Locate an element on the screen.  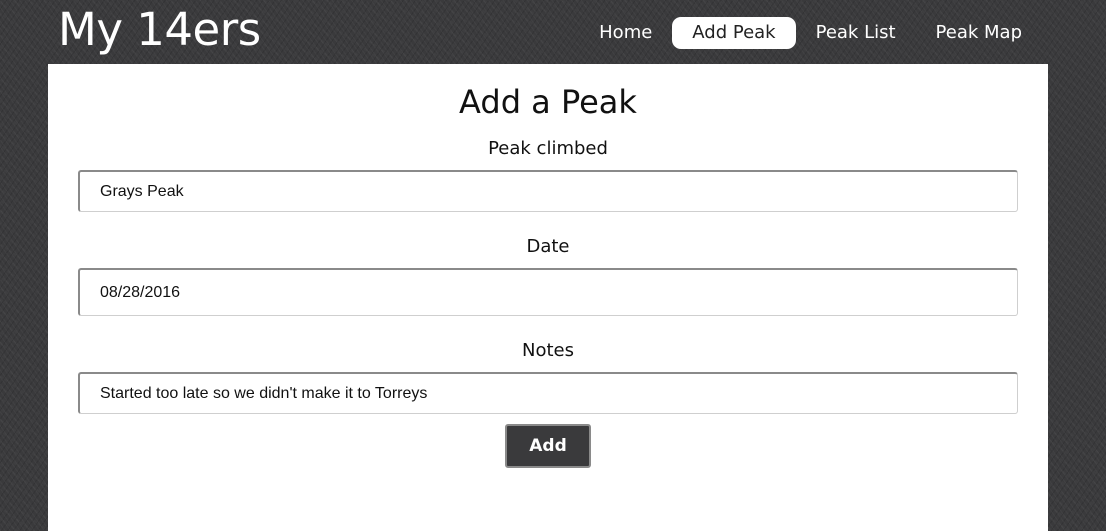
nav-peak-list: Peak List is located at coordinates (856, 33).